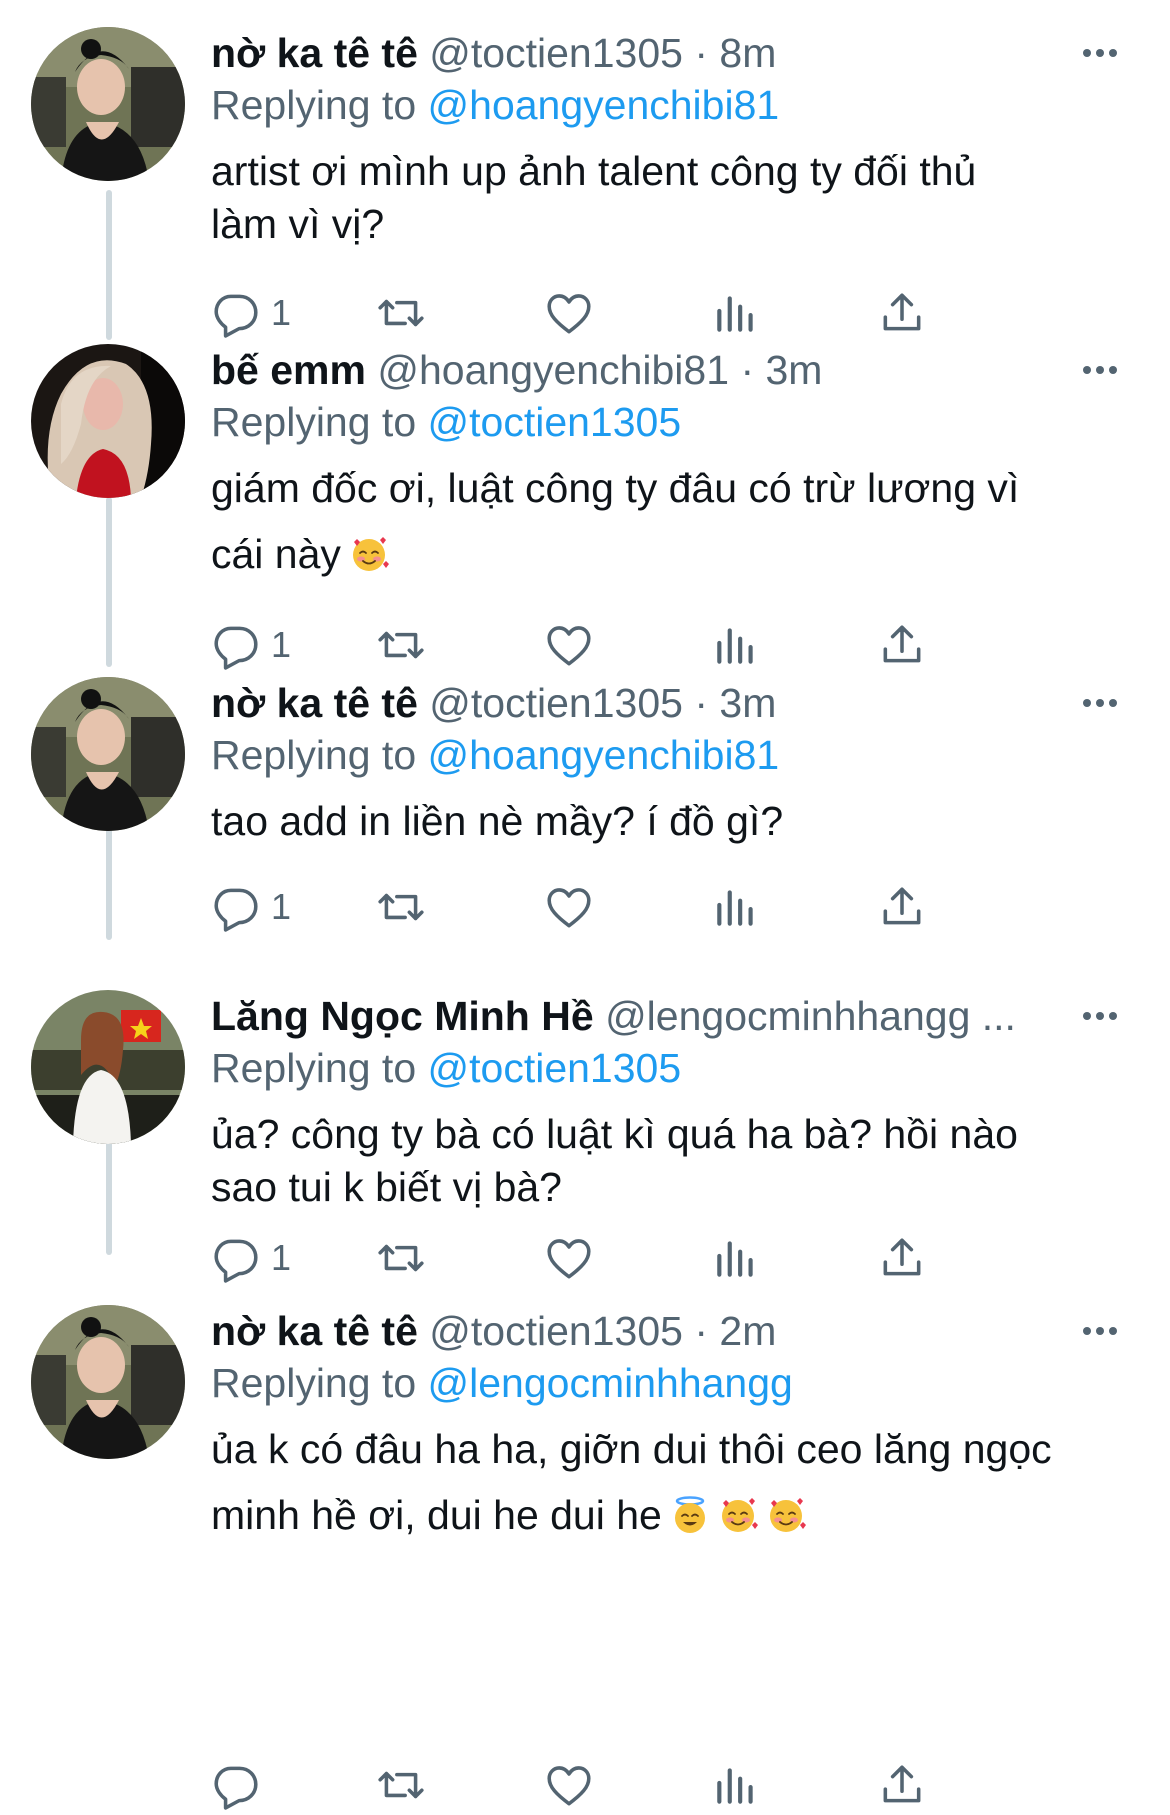 The image size is (1170, 1815). I want to click on tweet-header: nờ ka tê tê @toctien1305 · 2m, so click(670, 1331).